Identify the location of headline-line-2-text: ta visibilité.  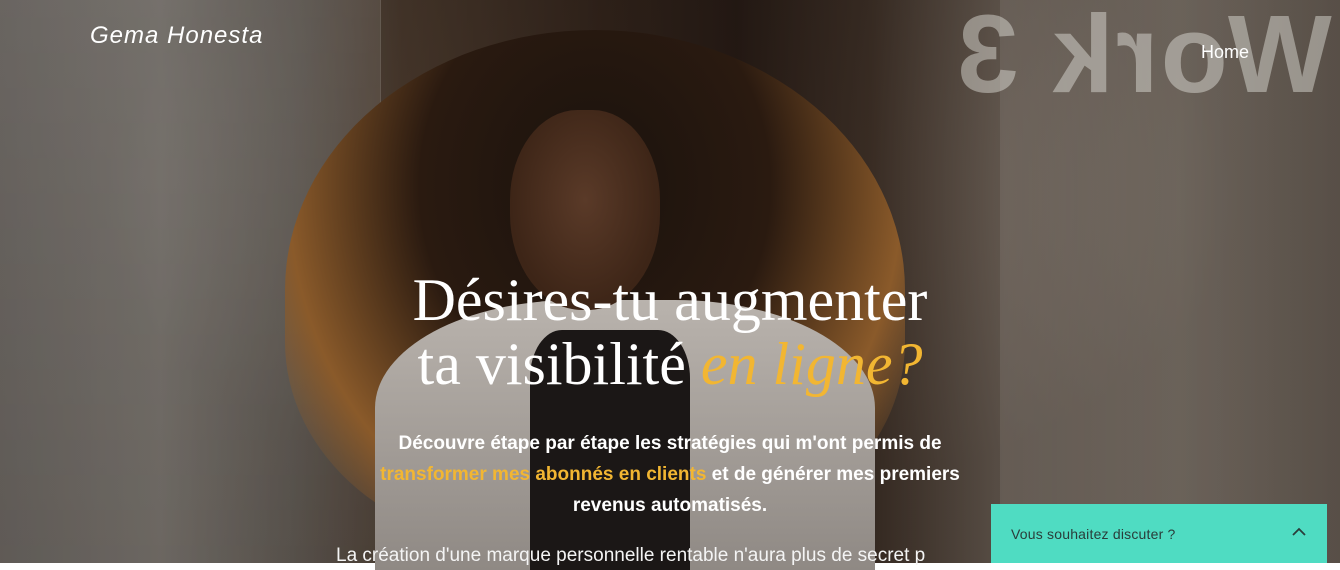
(559, 364).